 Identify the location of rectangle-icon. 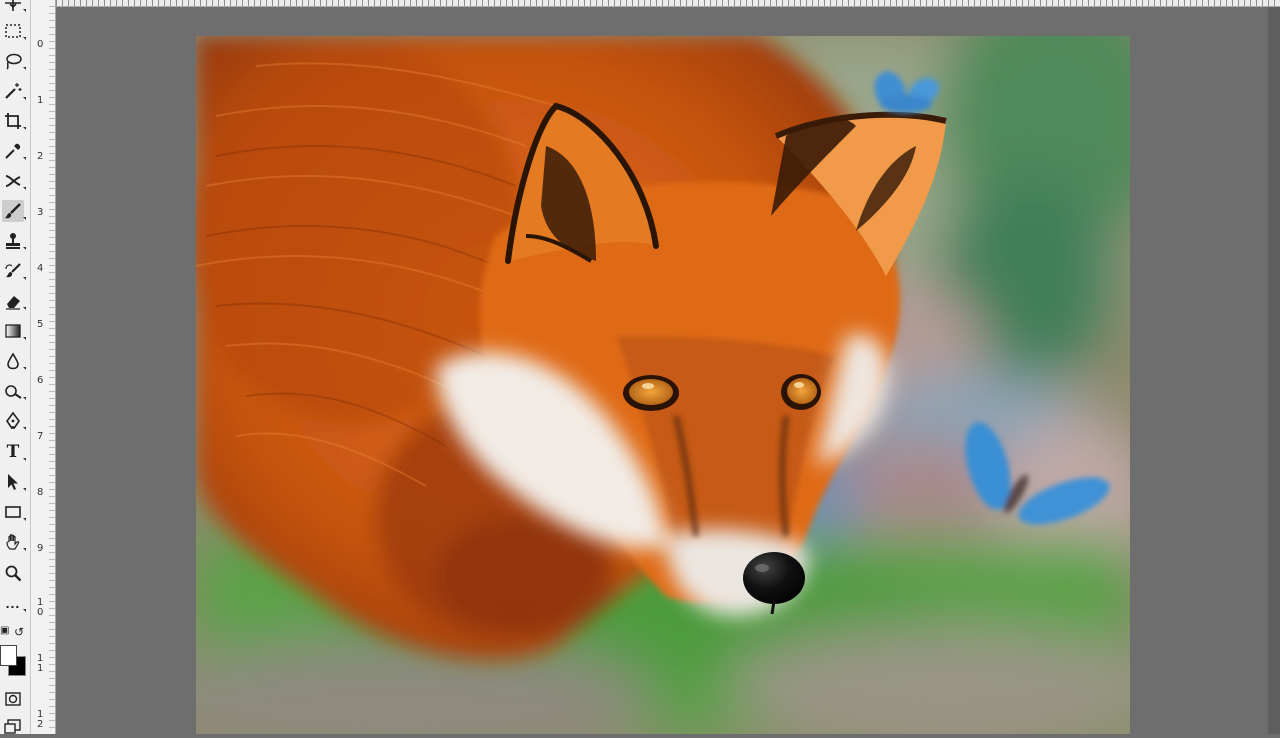
(13, 512).